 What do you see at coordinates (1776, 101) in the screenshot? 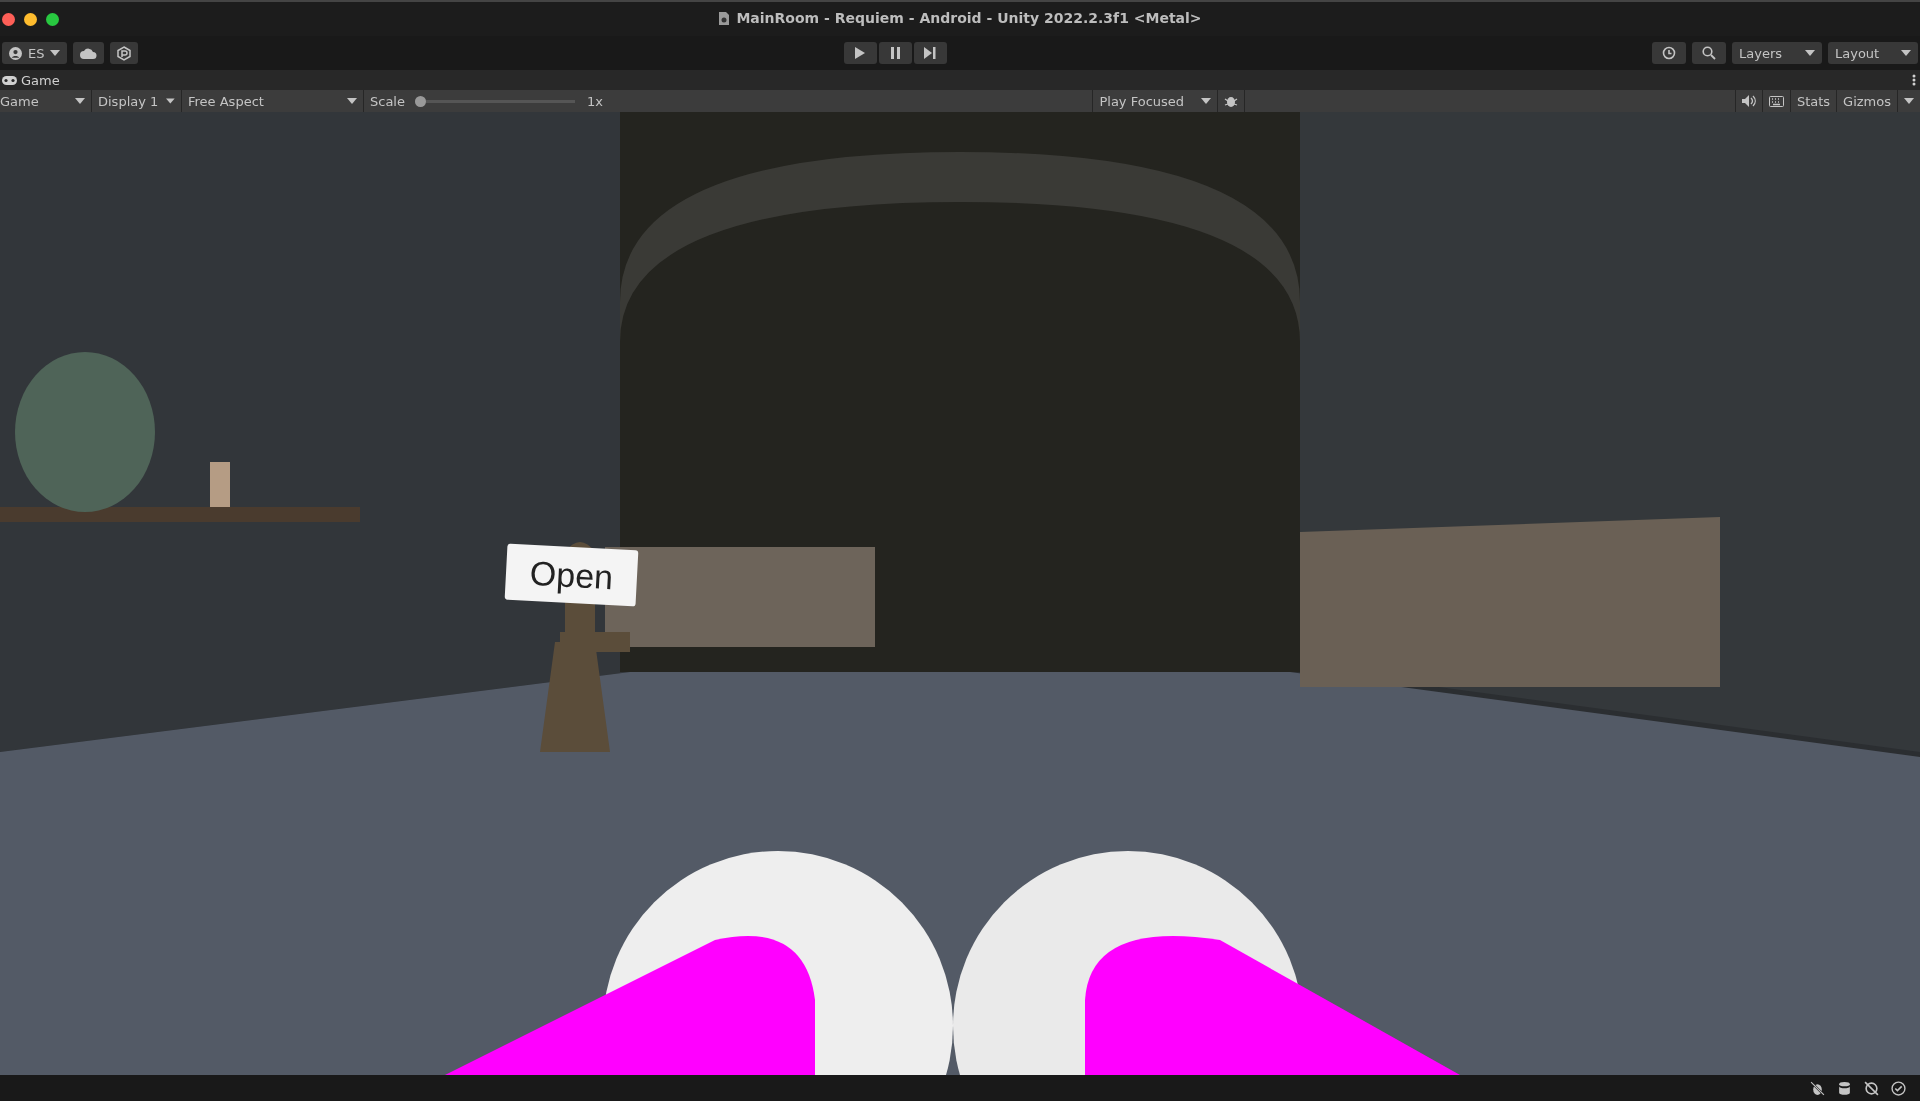
I see `keyboard-icon` at bounding box center [1776, 101].